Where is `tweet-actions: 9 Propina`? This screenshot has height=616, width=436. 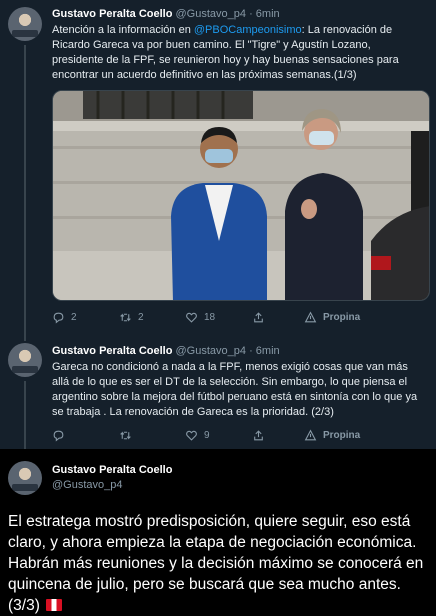 tweet-actions: 9 Propina is located at coordinates (212, 437).